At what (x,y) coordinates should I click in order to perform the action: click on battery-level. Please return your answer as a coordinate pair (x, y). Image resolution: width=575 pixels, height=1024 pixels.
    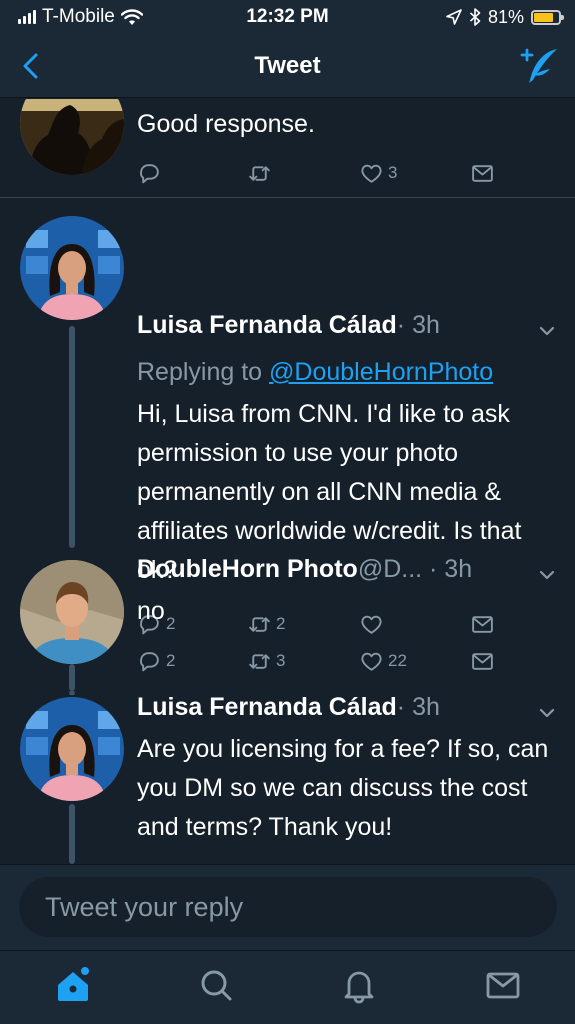
    Looking at the image, I should click on (544, 17).